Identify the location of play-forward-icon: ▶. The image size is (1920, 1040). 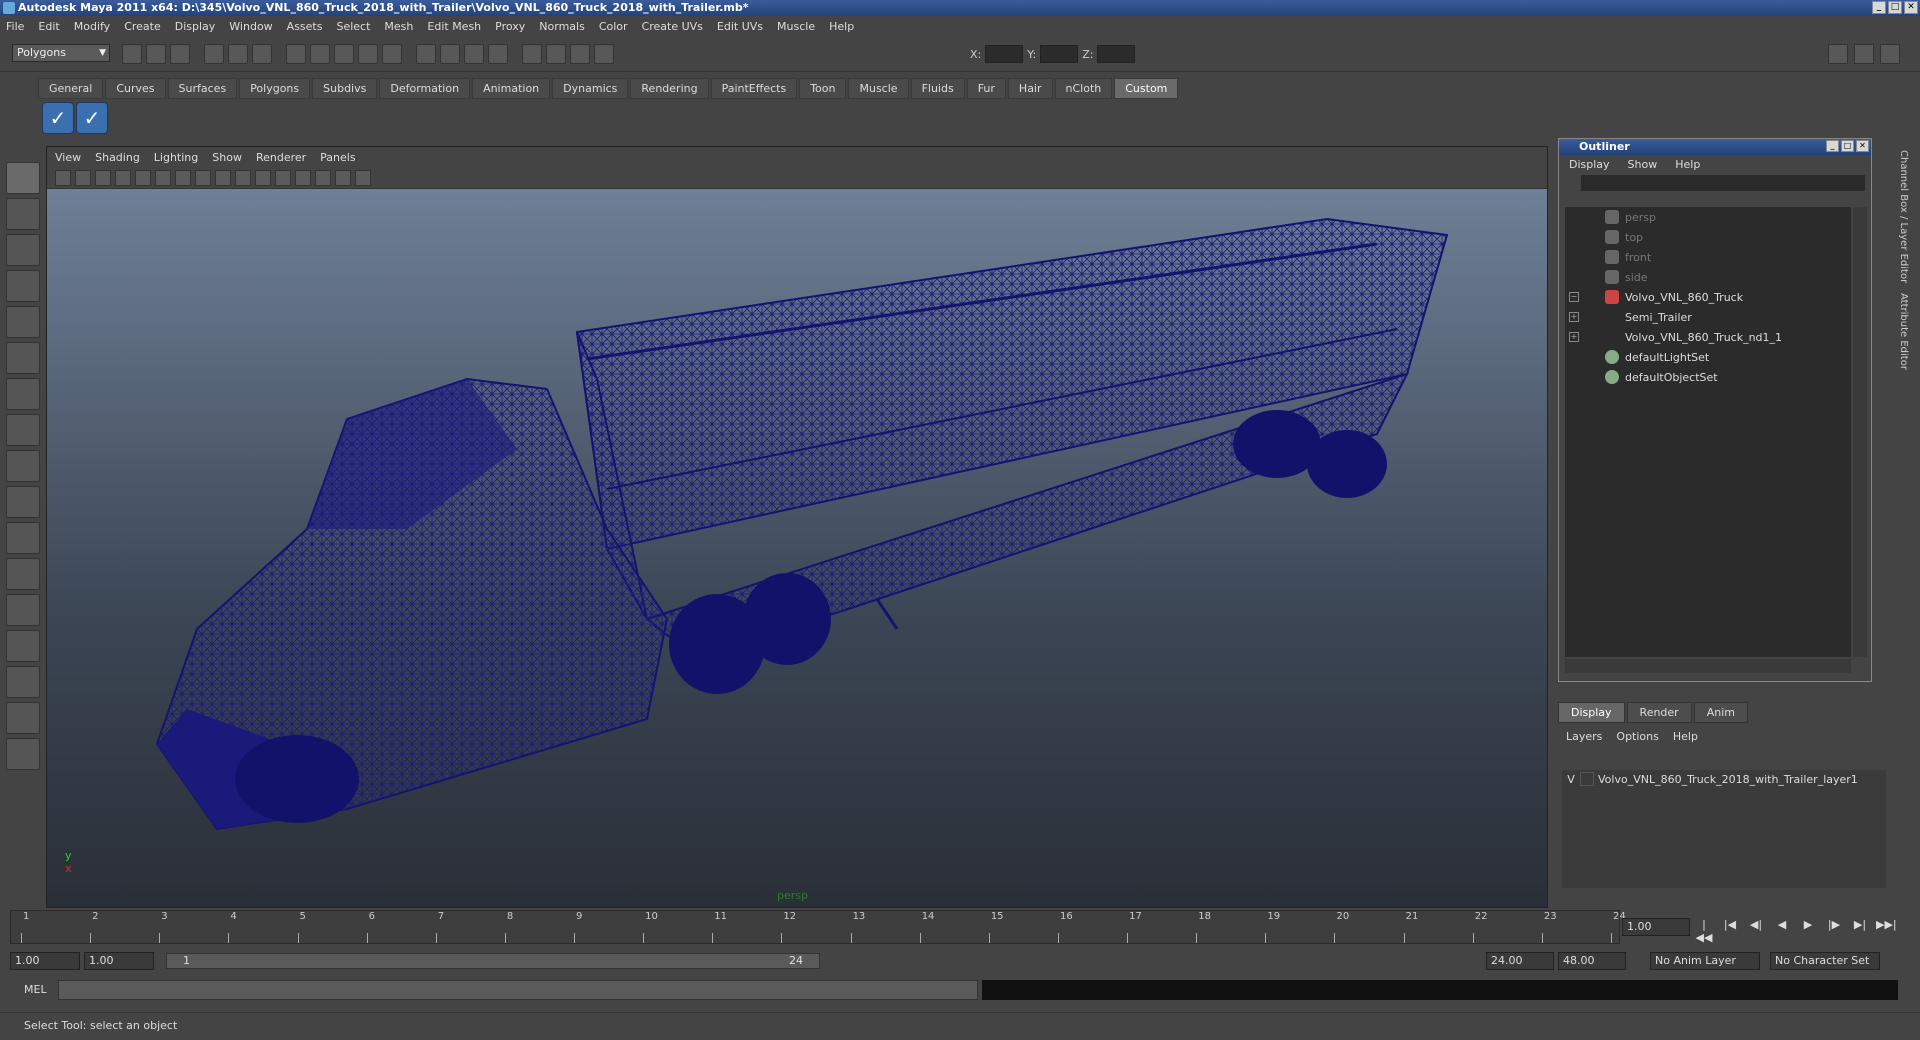
(1808, 927).